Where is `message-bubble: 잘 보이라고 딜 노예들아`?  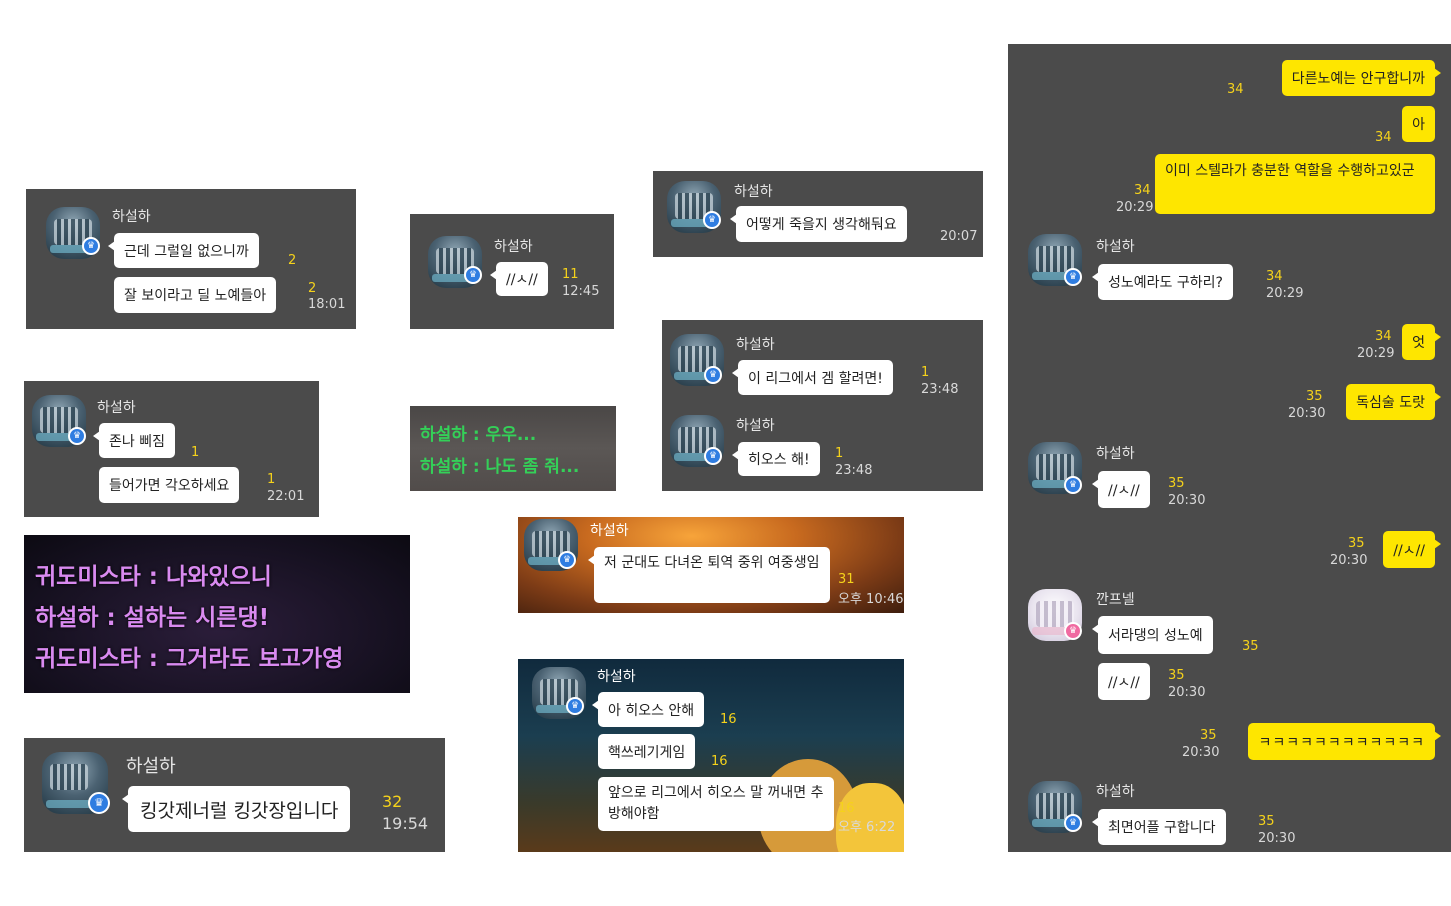 message-bubble: 잘 보이라고 딜 노예들아 is located at coordinates (195, 295).